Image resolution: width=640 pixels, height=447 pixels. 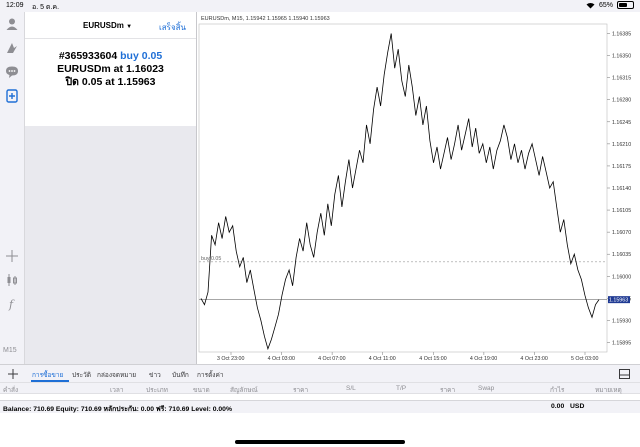 I want to click on symbol-name: EURUSDm, so click(x=103, y=25).